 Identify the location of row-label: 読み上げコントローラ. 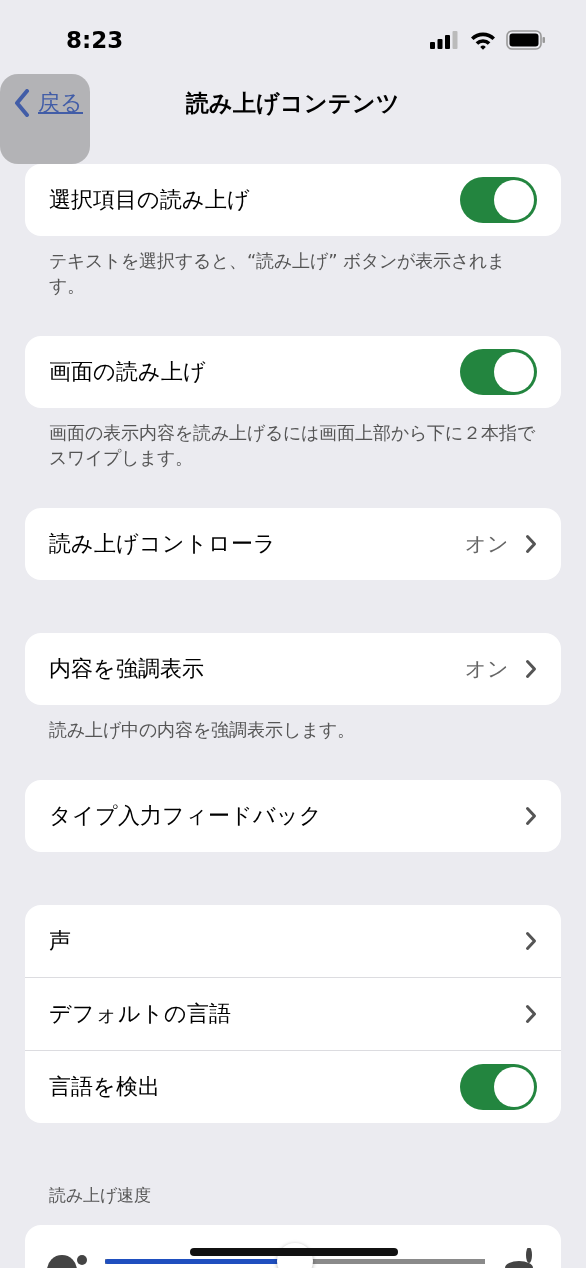
(162, 544).